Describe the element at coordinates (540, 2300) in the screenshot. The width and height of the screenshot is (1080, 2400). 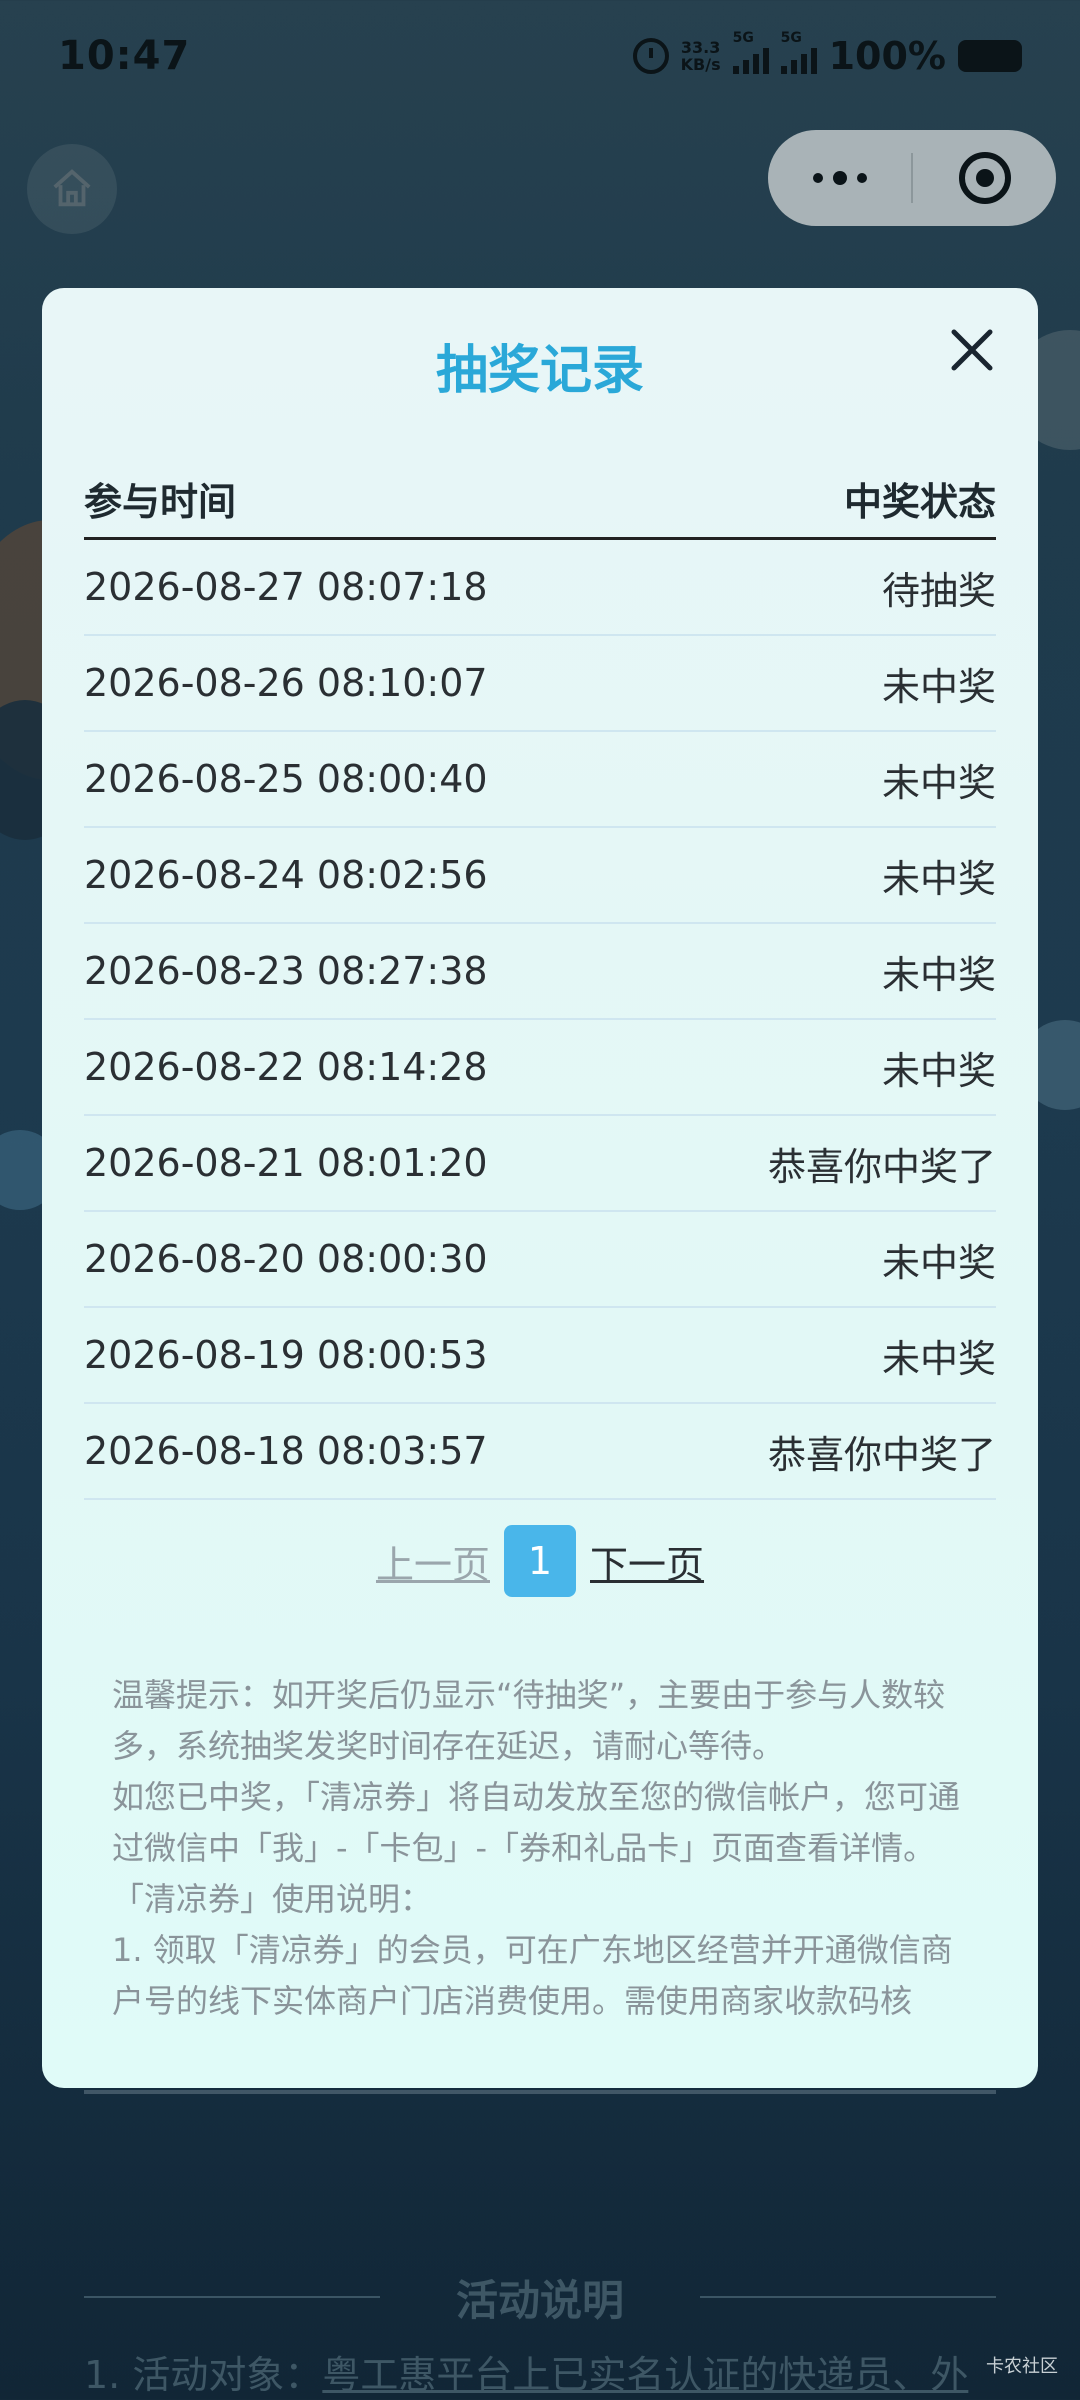
I see `section-title: 活动说明` at that location.